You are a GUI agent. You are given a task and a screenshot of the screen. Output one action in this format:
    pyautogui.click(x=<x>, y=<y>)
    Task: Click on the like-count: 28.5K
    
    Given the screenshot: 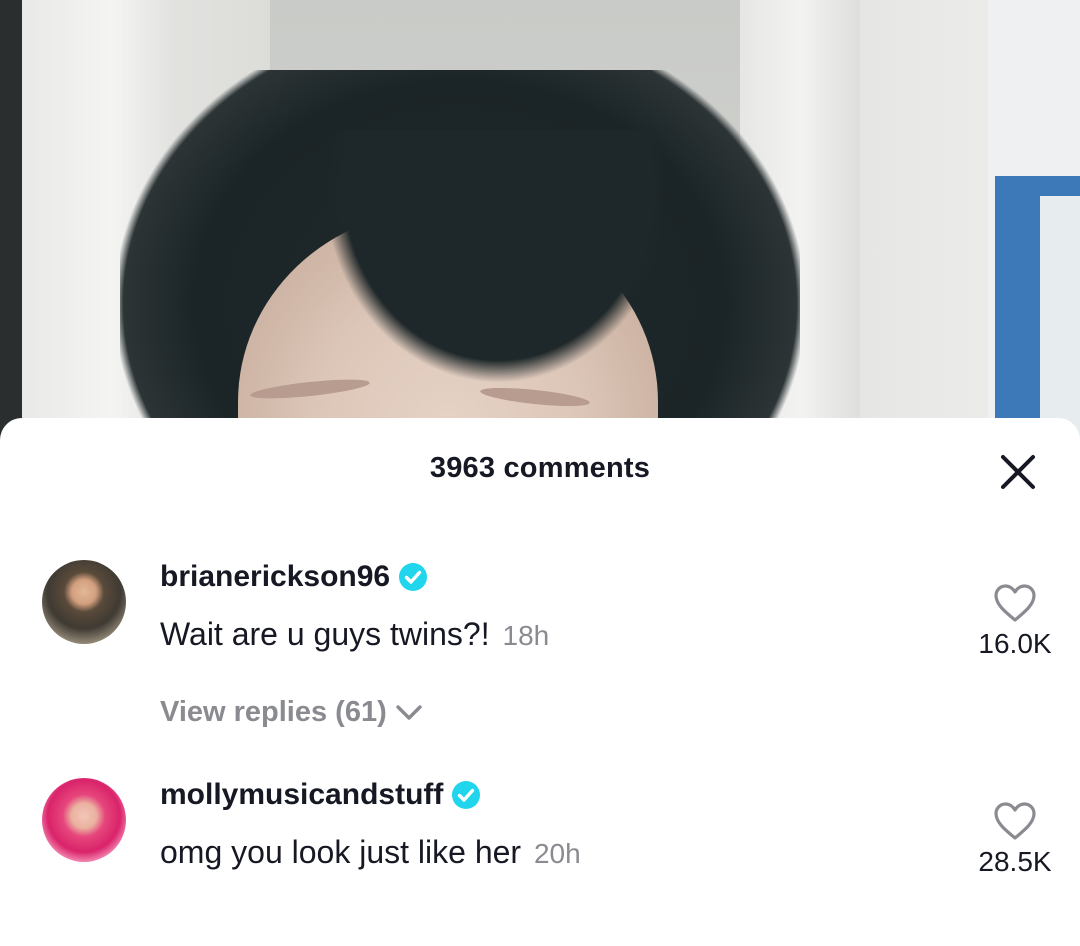 What is the action you would take?
    pyautogui.click(x=1015, y=861)
    